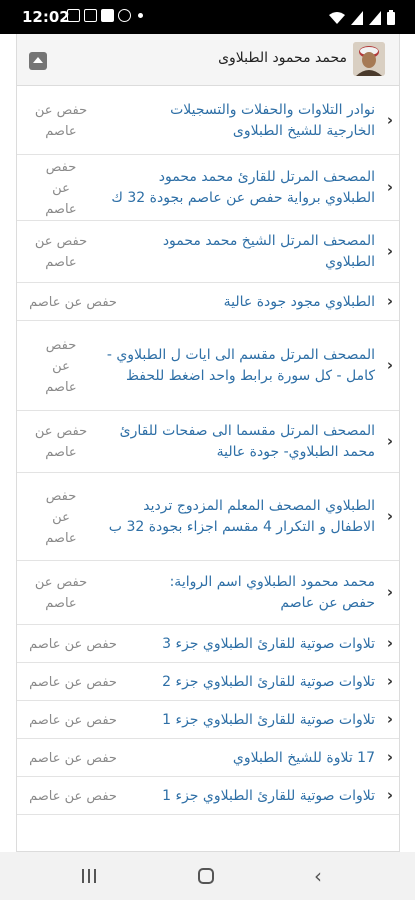  What do you see at coordinates (206, 876) in the screenshot?
I see `home-icon` at bounding box center [206, 876].